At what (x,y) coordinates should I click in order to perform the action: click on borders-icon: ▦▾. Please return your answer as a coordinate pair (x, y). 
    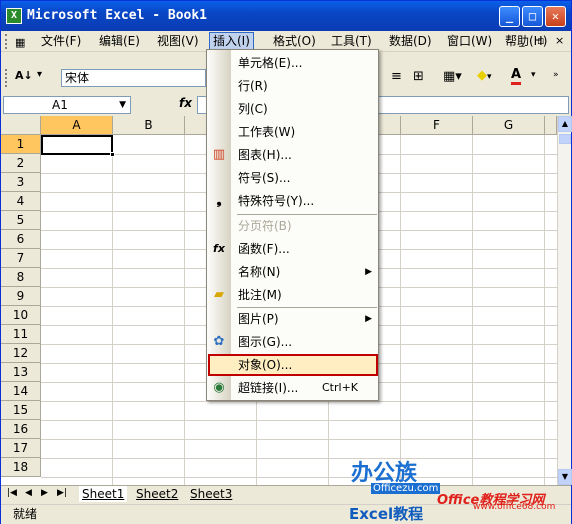
    Looking at the image, I should click on (452, 76).